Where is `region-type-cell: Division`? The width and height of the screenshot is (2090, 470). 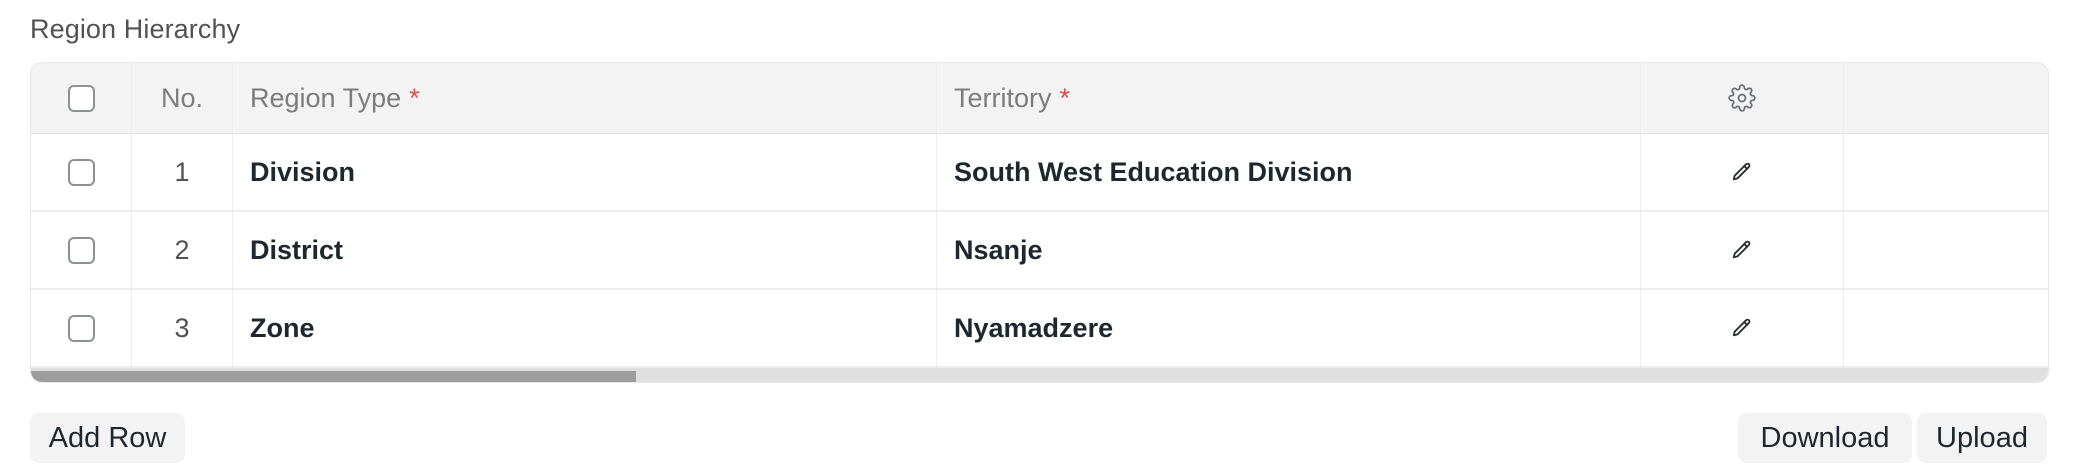
region-type-cell: Division is located at coordinates (585, 172).